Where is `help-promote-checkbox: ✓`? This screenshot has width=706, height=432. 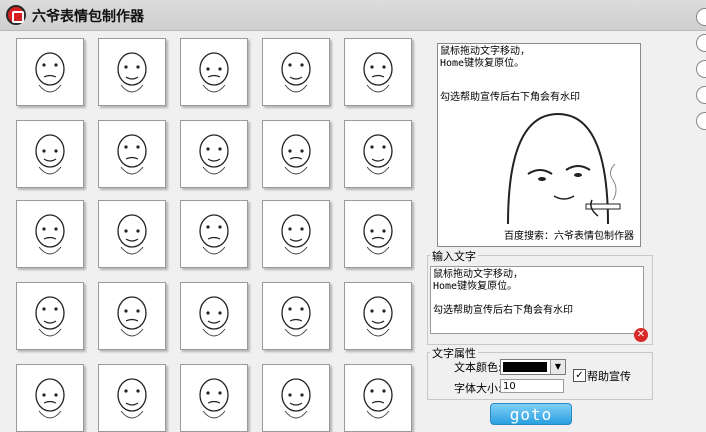 help-promote-checkbox: ✓ is located at coordinates (579, 375).